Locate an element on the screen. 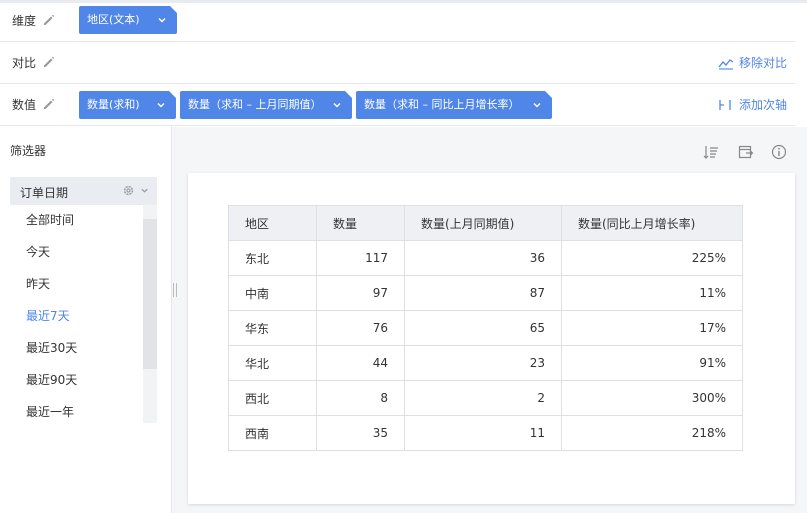  table-row: 东北 117 36 225% is located at coordinates (485, 258).